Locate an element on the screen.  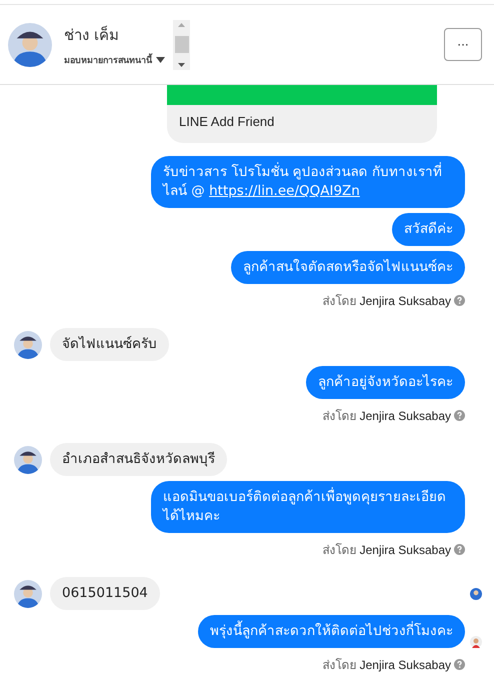
outgoing-message: พรุ่งนี้ลูกค้าสะดวกให้ติดต่อไปช่วงกี่โมงคะ is located at coordinates (331, 631).